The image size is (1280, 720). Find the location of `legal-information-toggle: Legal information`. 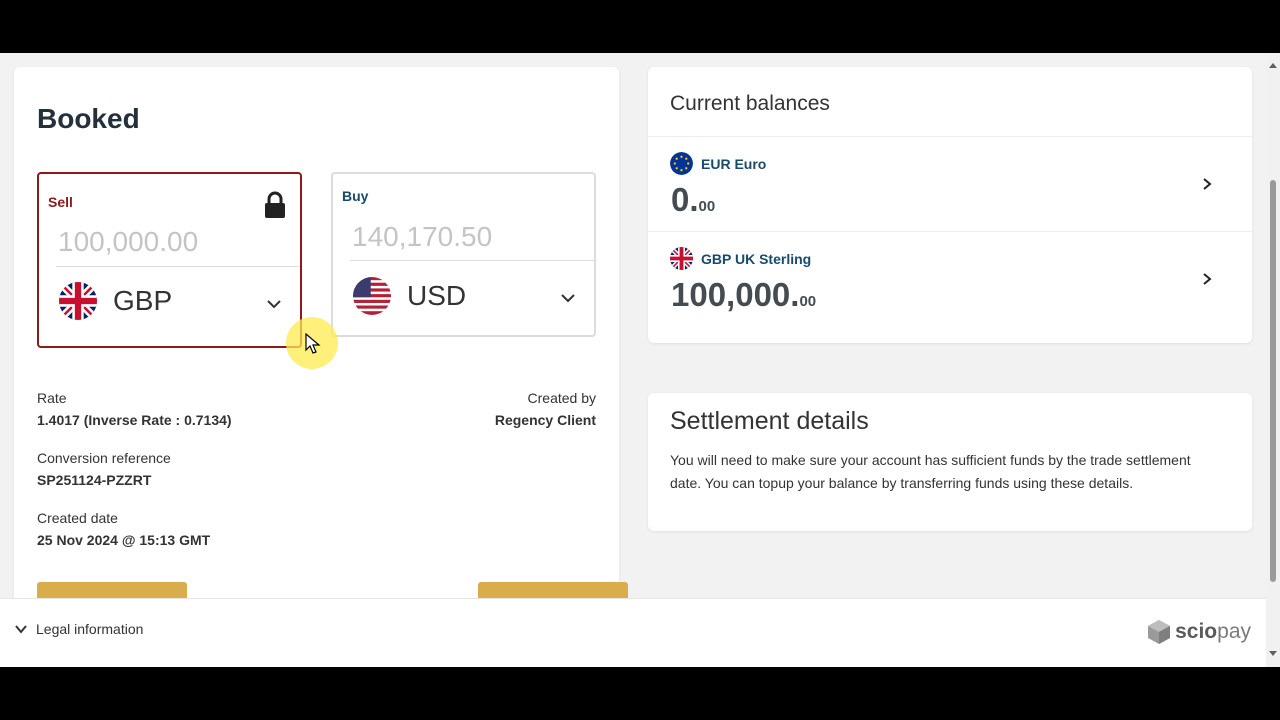

legal-information-toggle: Legal information is located at coordinates (78, 629).